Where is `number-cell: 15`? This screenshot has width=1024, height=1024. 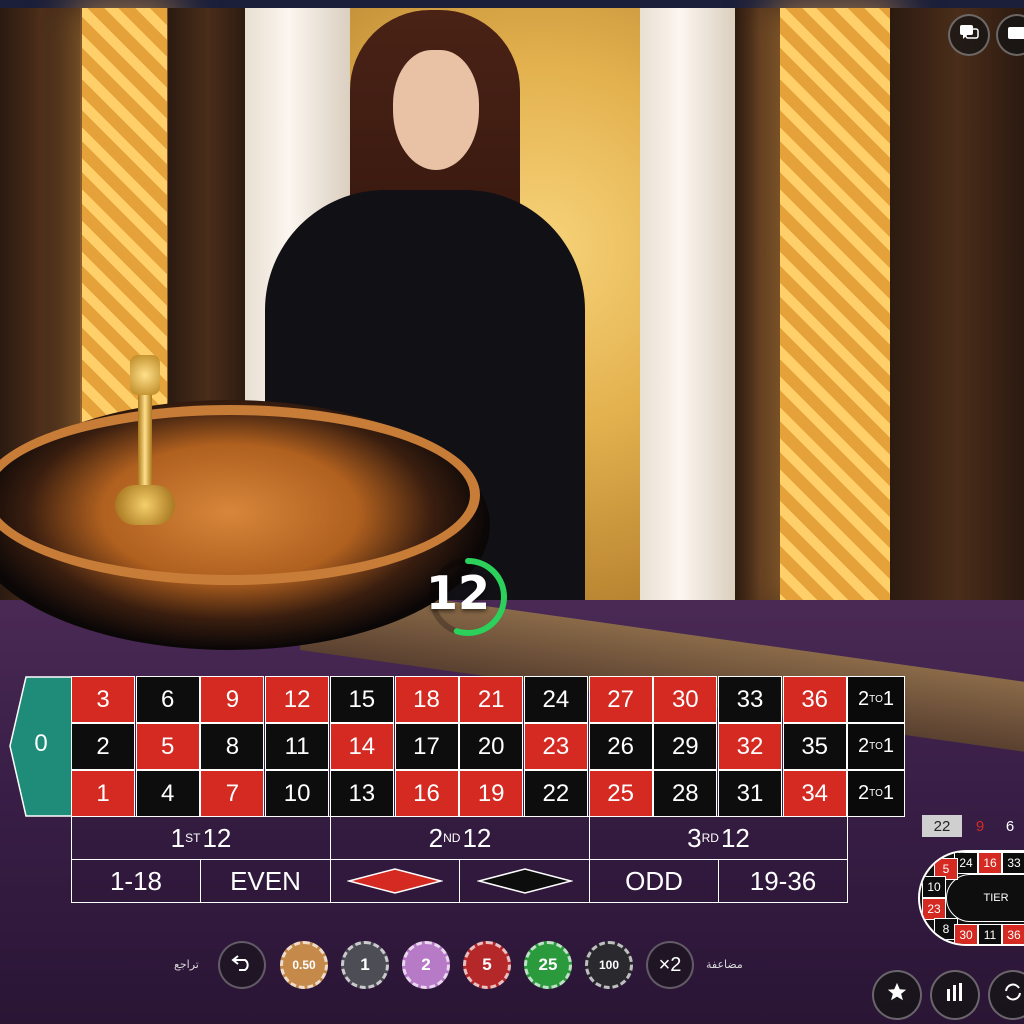
number-cell: 15 is located at coordinates (361, 699).